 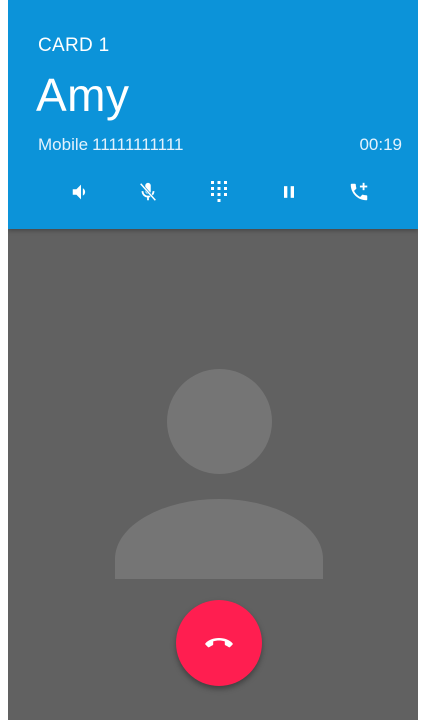 I want to click on phone-number: 11111111111, so click(x=138, y=144).